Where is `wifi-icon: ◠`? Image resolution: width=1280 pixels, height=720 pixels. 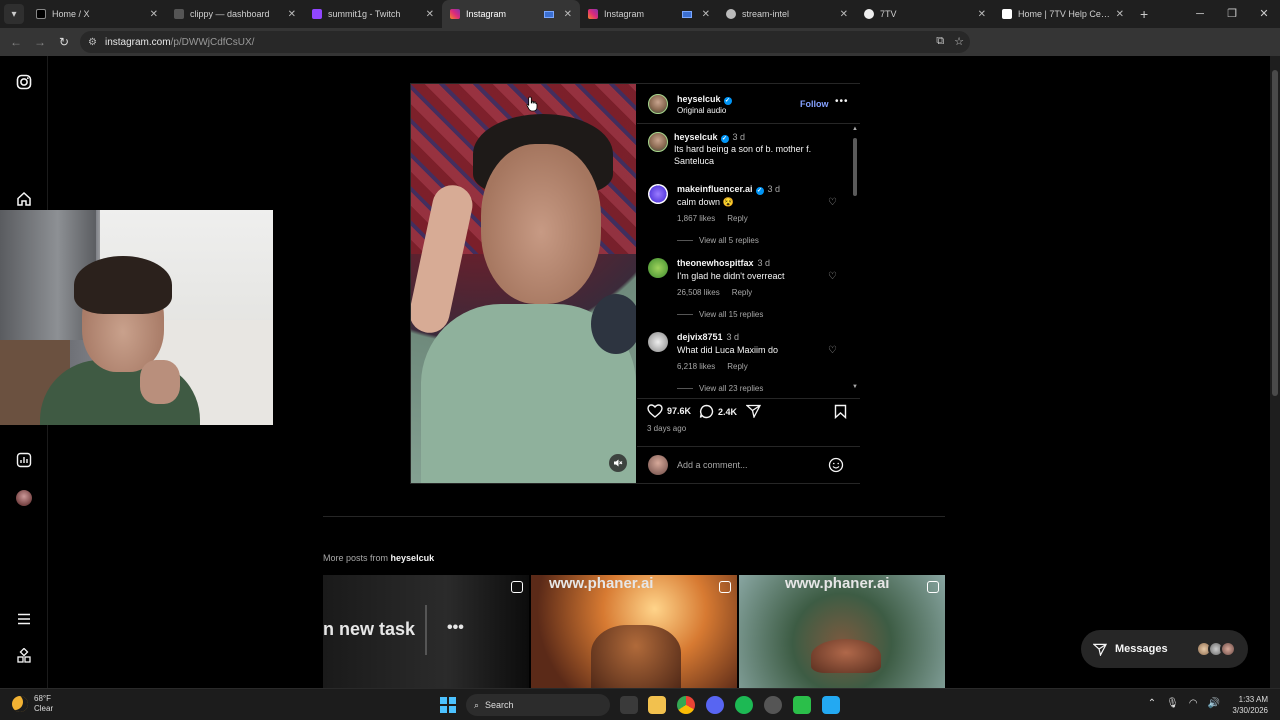
wifi-icon: ◠ is located at coordinates (1193, 703).